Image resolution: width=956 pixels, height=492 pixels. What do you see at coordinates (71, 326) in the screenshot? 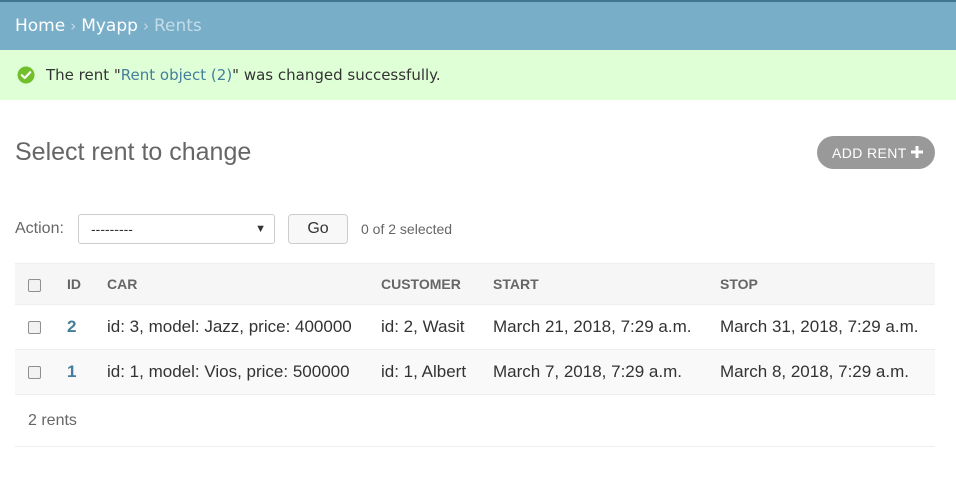
I see `row-id-link: 2` at bounding box center [71, 326].